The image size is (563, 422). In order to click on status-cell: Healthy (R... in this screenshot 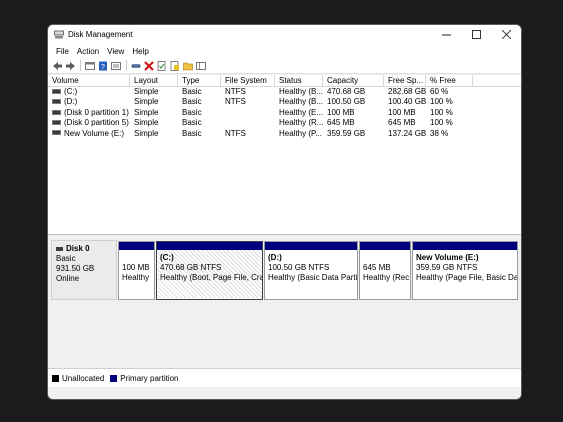, I will do `click(301, 123)`.